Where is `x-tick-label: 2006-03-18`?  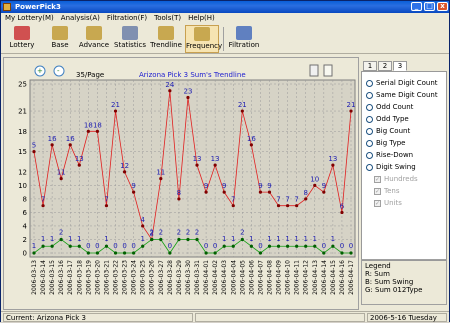 x-tick-label: 2006-03-18 is located at coordinates (79, 277).